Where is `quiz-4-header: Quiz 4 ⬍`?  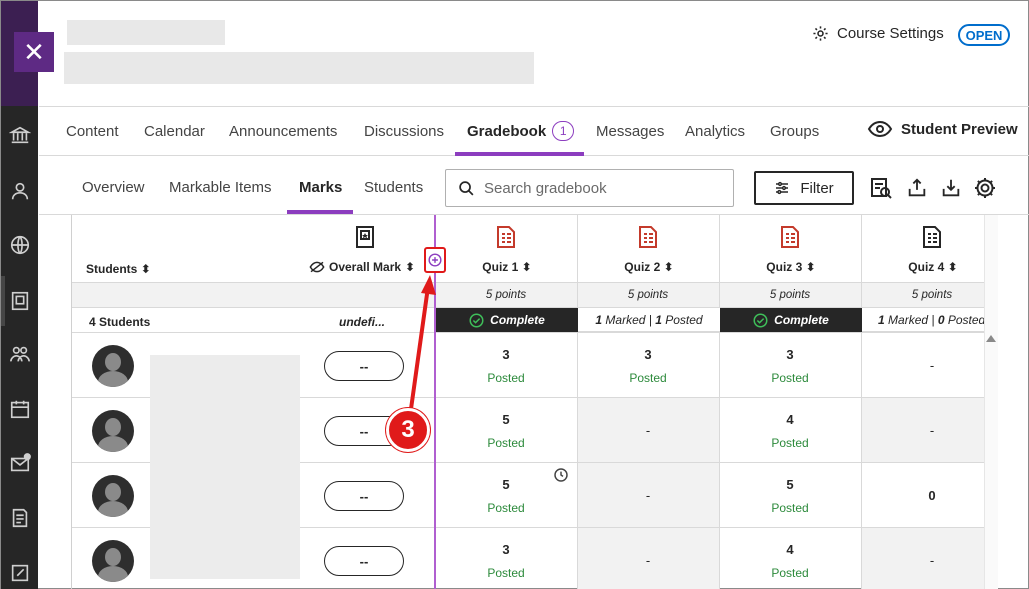
quiz-4-header: Quiz 4 ⬍ is located at coordinates (923, 267).